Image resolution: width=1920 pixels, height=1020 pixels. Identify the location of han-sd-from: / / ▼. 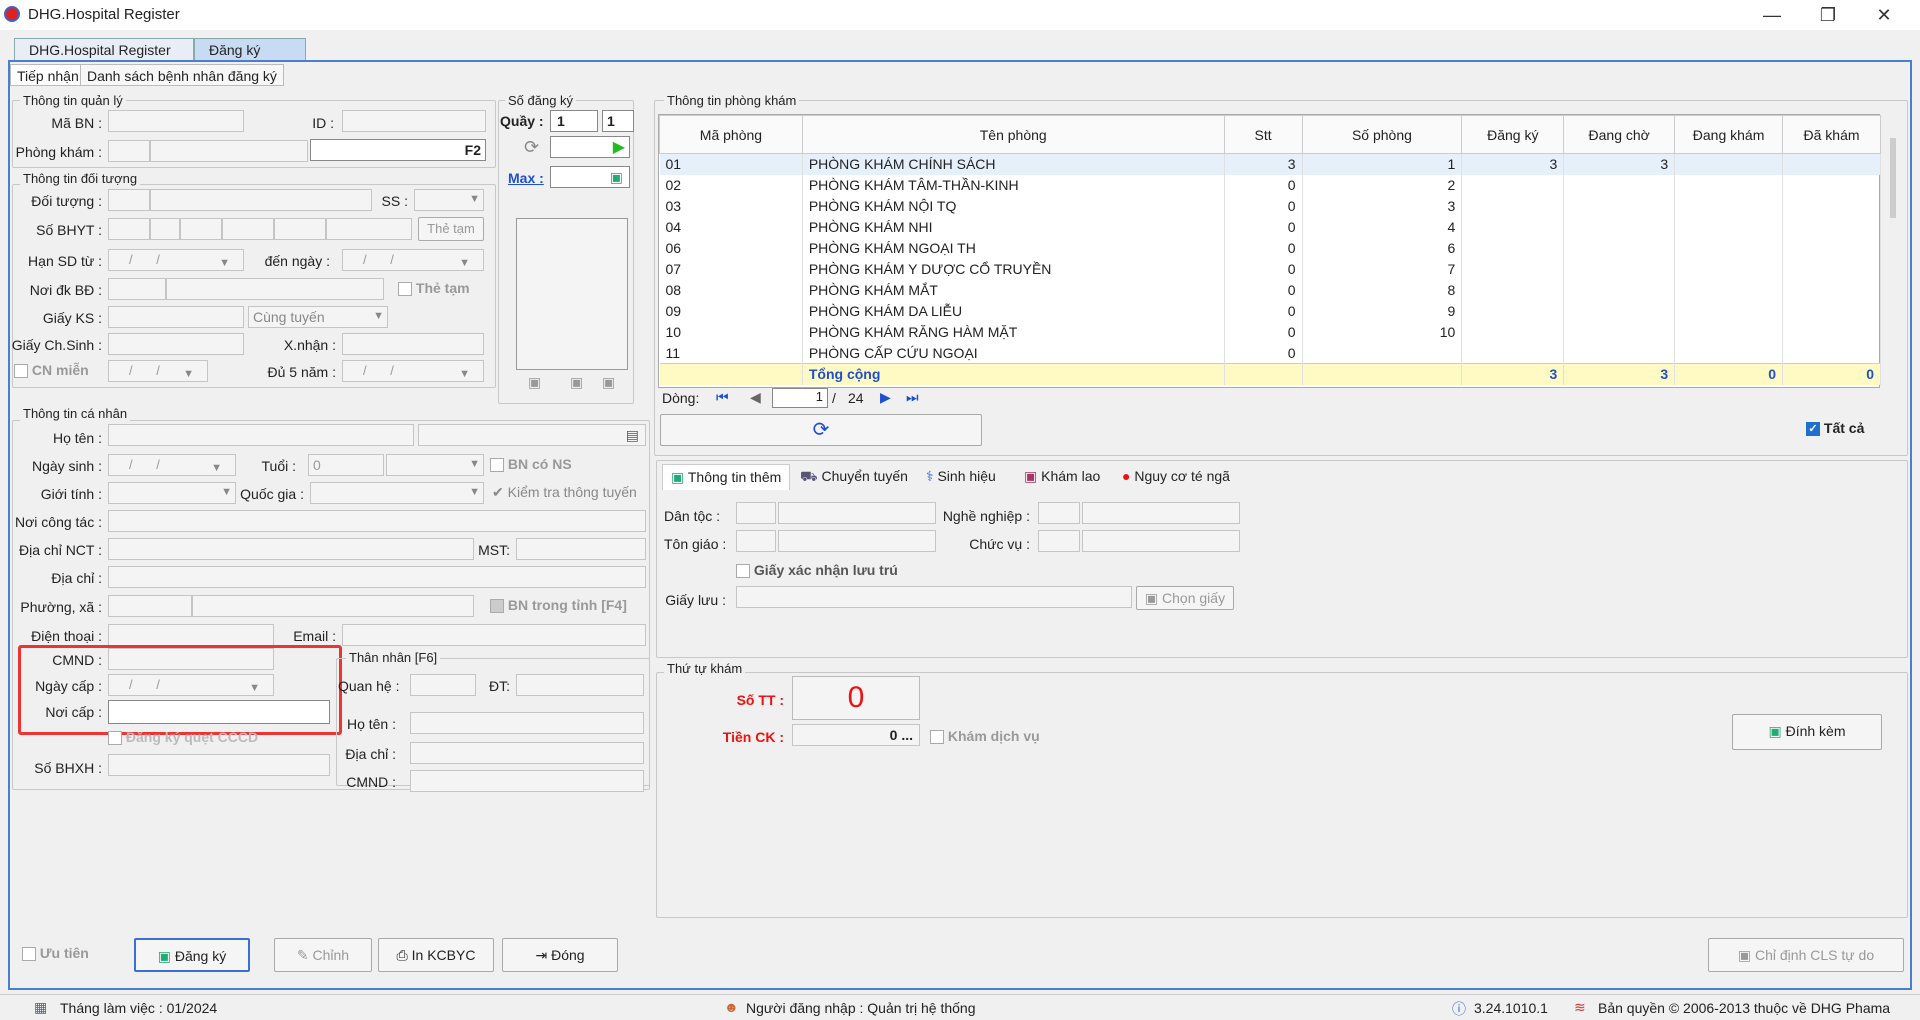
(176, 260).